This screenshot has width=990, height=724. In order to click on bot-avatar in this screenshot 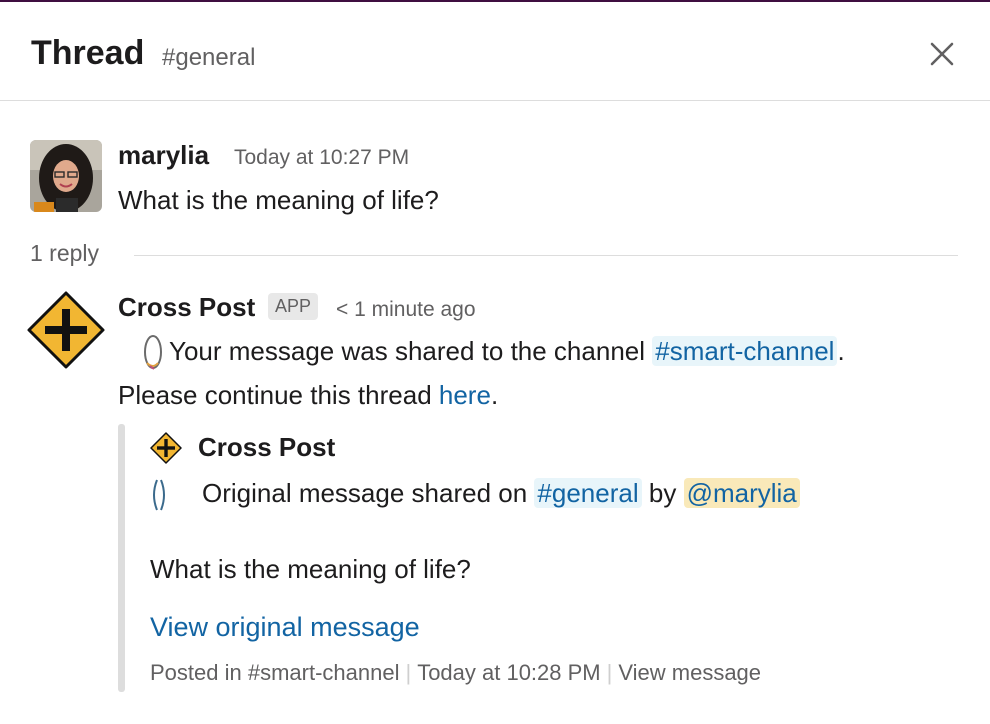, I will do `click(66, 330)`.